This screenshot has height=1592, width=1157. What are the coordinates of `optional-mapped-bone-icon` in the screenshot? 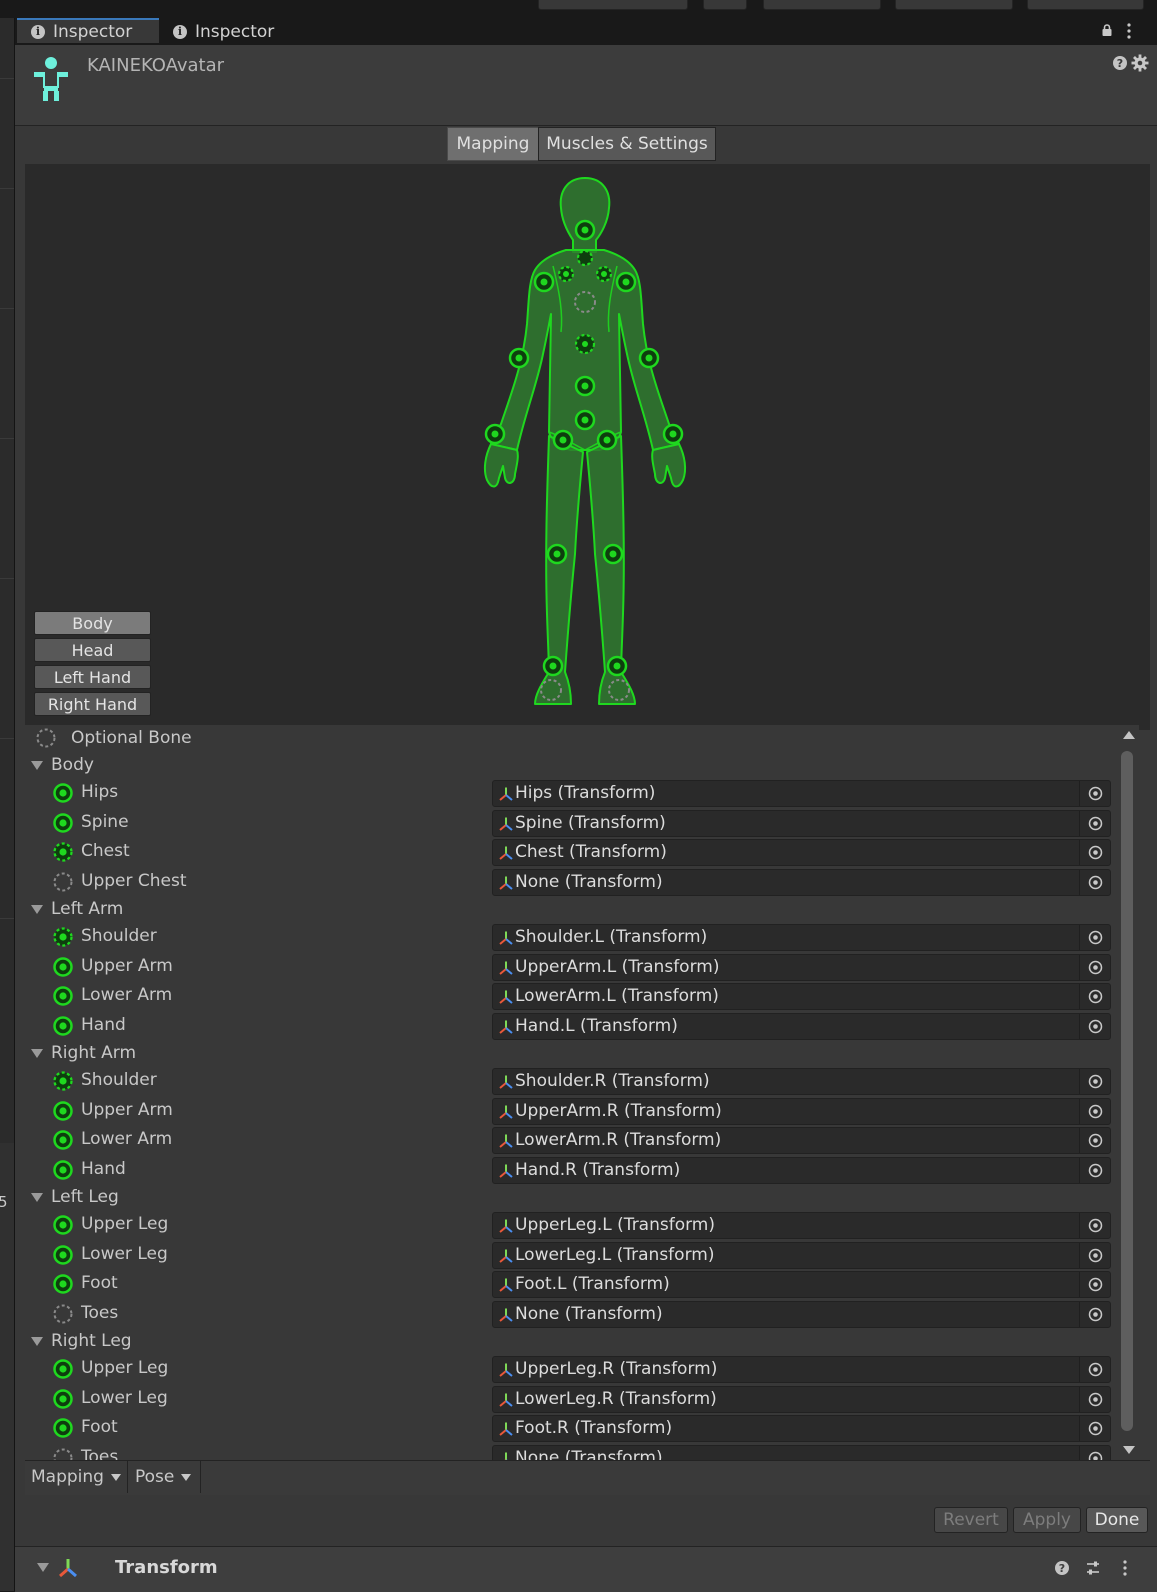 It's located at (63, 937).